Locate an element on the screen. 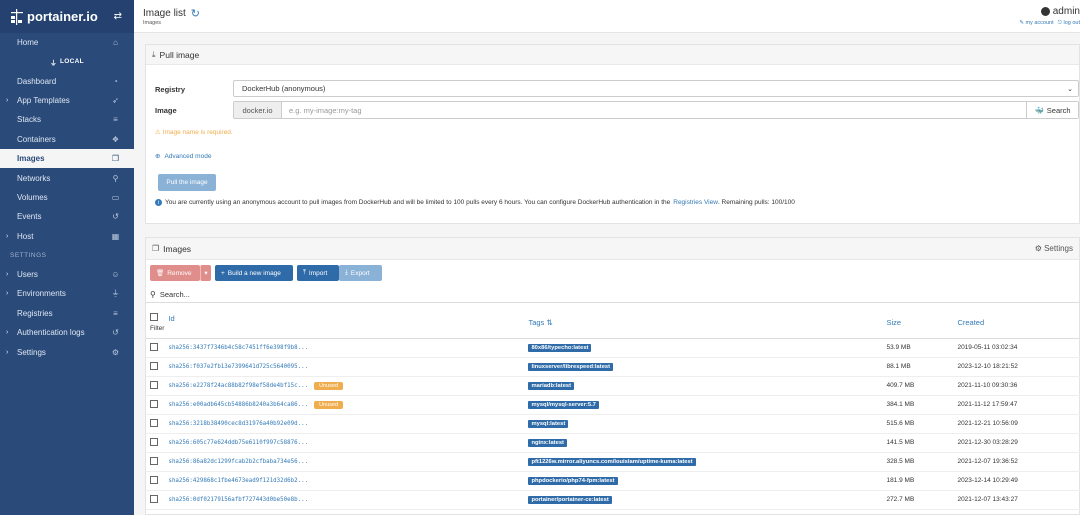  pull-image-header: ⤓ Pull image is located at coordinates (612, 55).